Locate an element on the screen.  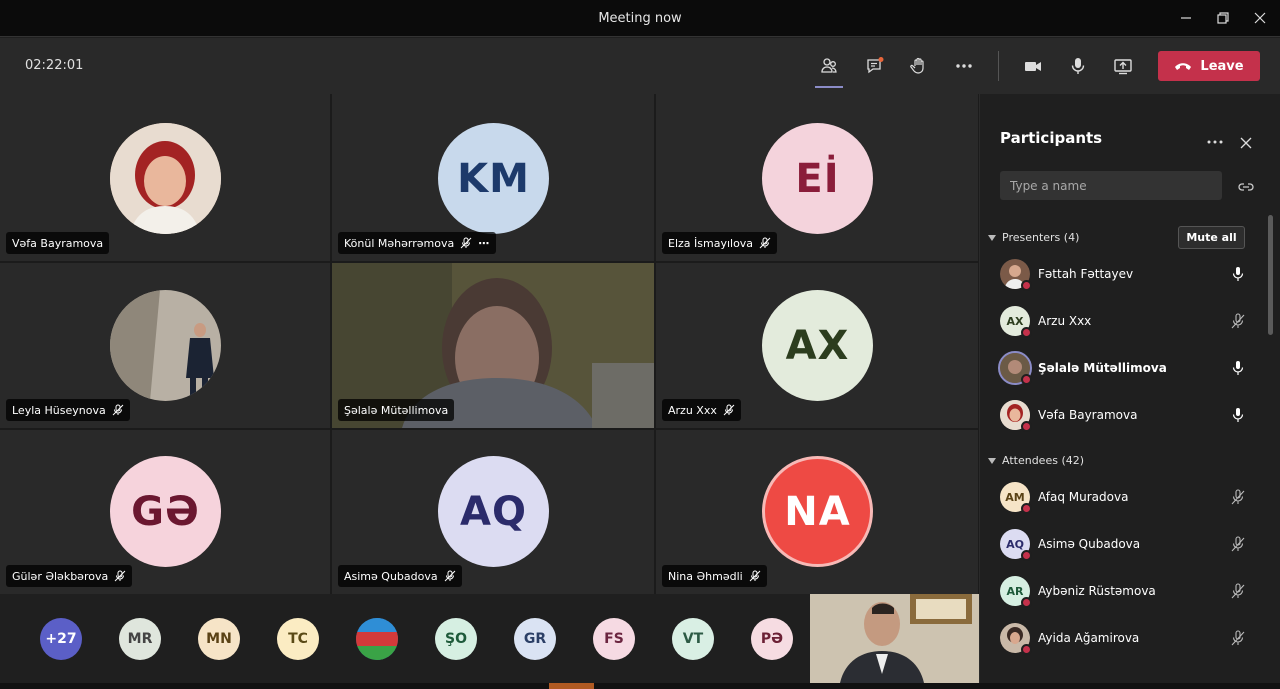
flag-icon is located at coordinates (377, 639).